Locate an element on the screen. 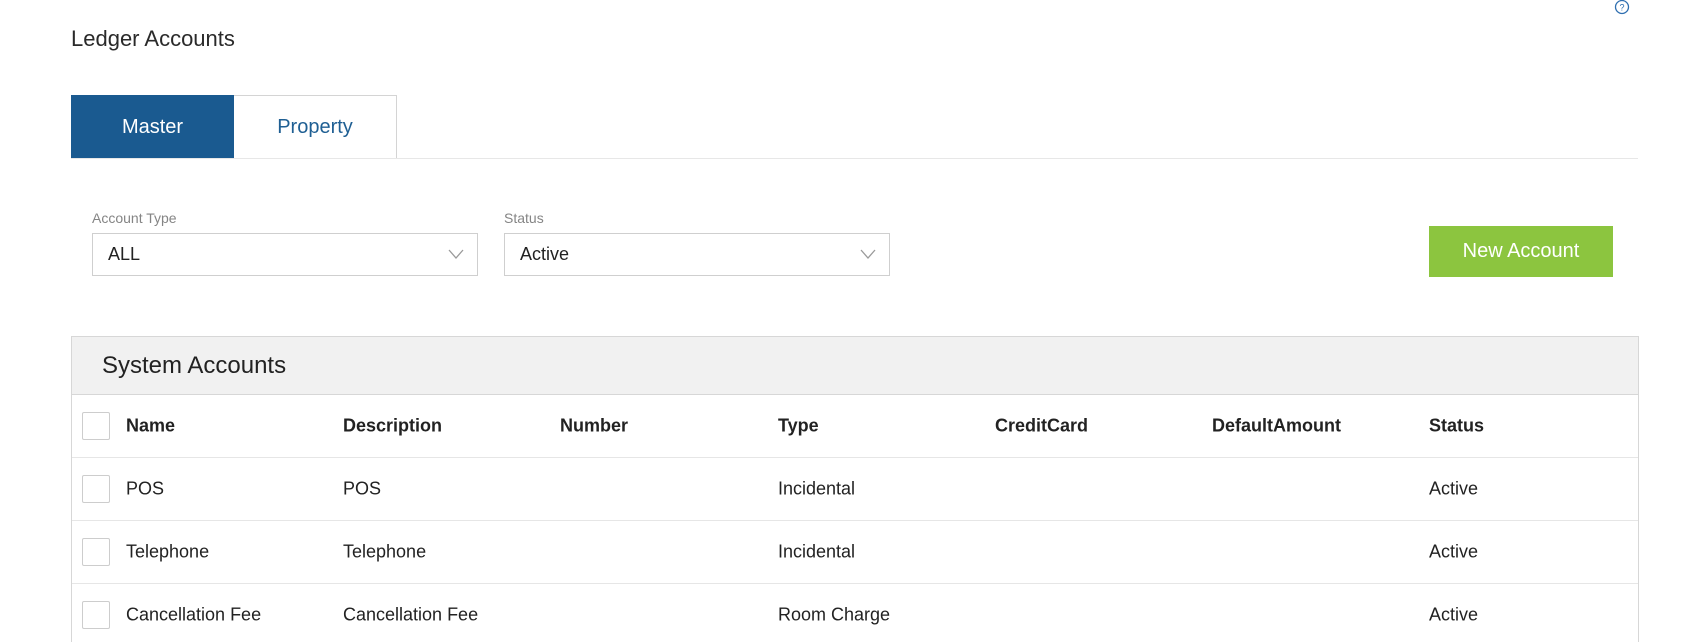  panel-title: System Accounts is located at coordinates (855, 366).